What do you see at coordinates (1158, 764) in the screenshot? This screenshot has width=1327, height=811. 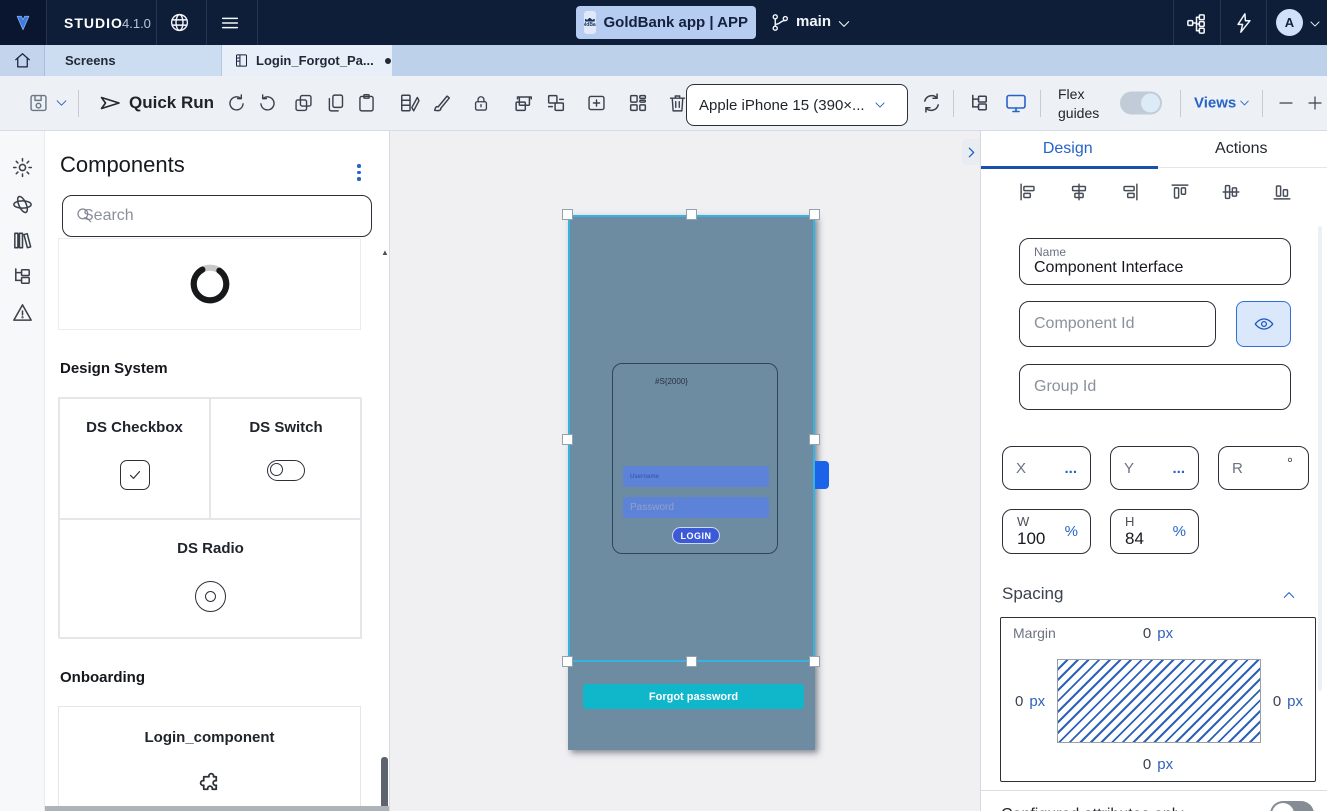 I see `margin-bottom-value: 0 px` at bounding box center [1158, 764].